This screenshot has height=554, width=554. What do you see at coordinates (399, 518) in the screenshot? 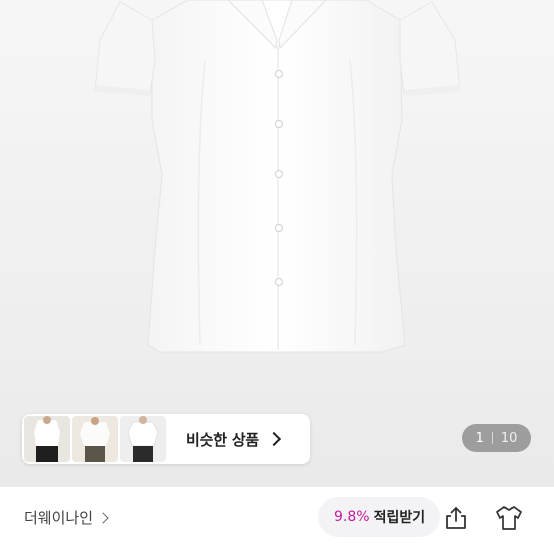
I see `points-label: 적립받기` at bounding box center [399, 518].